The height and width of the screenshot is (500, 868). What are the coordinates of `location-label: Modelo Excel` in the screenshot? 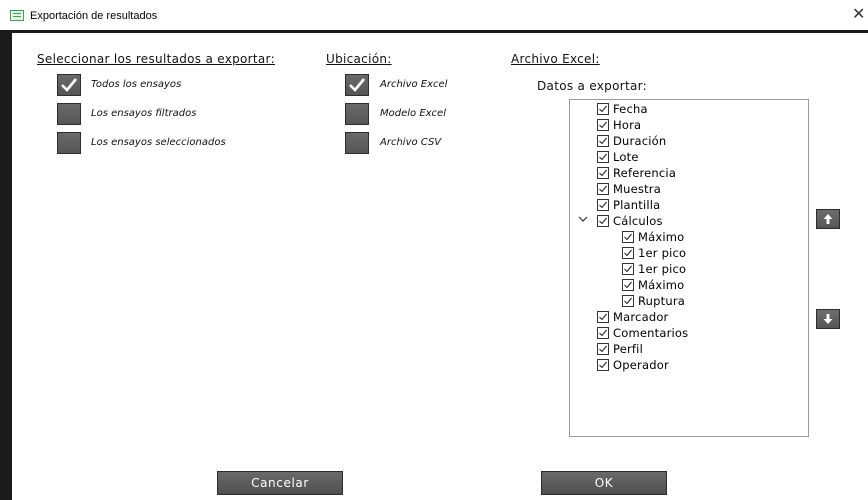 It's located at (413, 113).